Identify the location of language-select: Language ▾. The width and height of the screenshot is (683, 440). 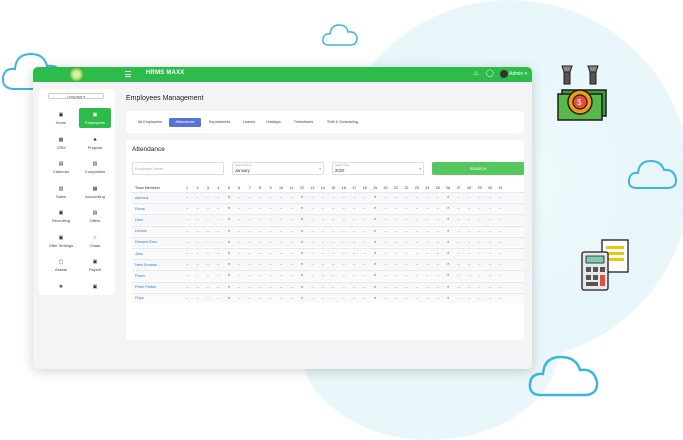
(76, 96).